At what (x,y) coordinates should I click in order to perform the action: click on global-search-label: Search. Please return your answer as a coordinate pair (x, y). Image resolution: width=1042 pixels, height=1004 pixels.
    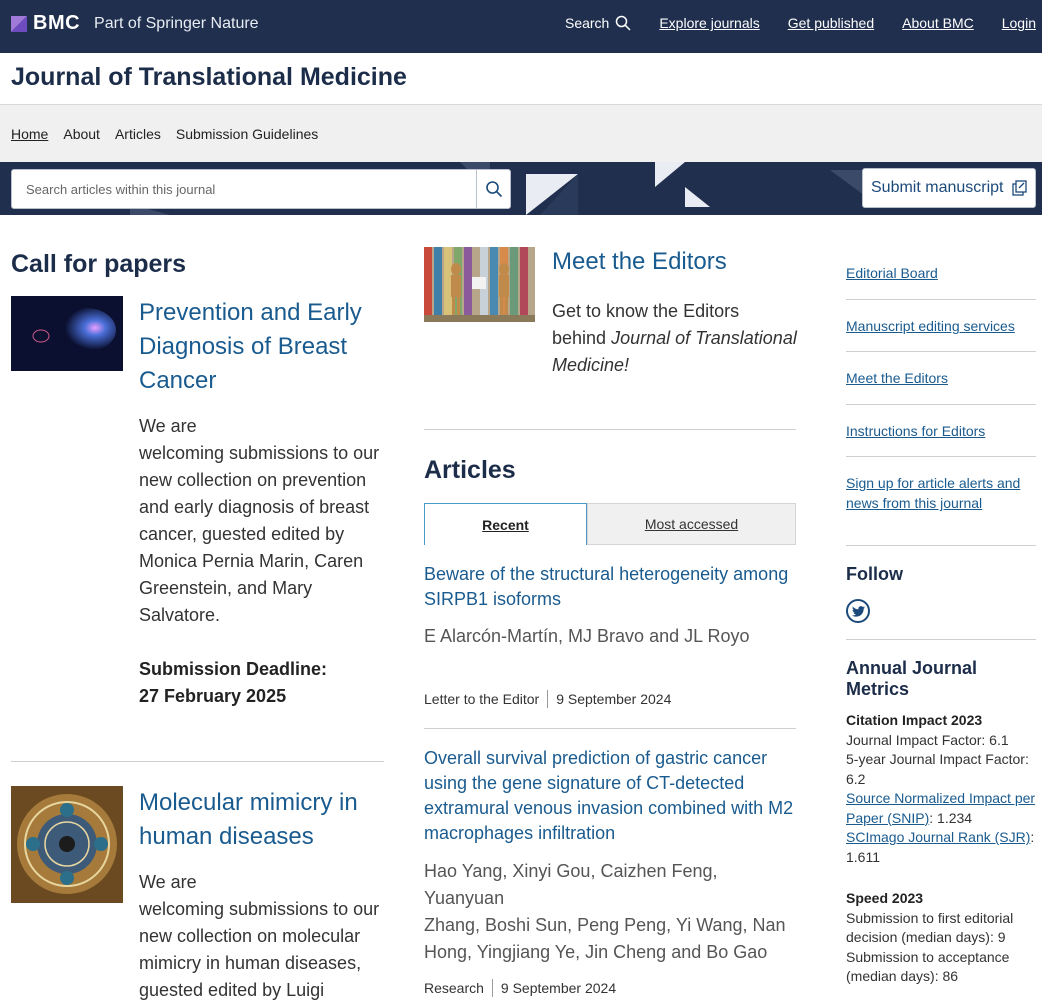
    Looking at the image, I should click on (587, 23).